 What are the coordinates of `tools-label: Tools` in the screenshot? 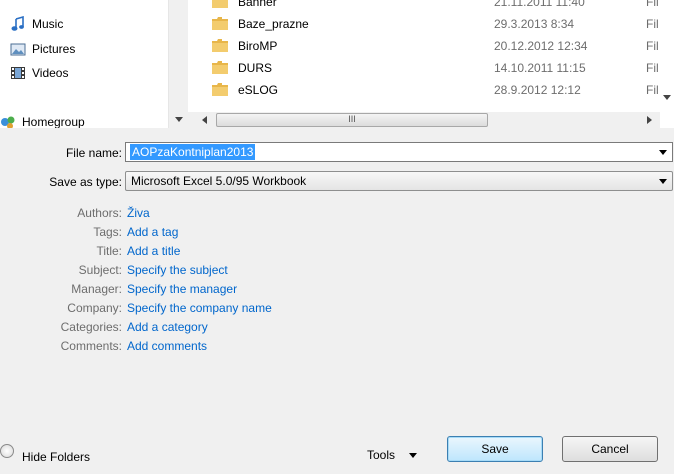 It's located at (381, 455).